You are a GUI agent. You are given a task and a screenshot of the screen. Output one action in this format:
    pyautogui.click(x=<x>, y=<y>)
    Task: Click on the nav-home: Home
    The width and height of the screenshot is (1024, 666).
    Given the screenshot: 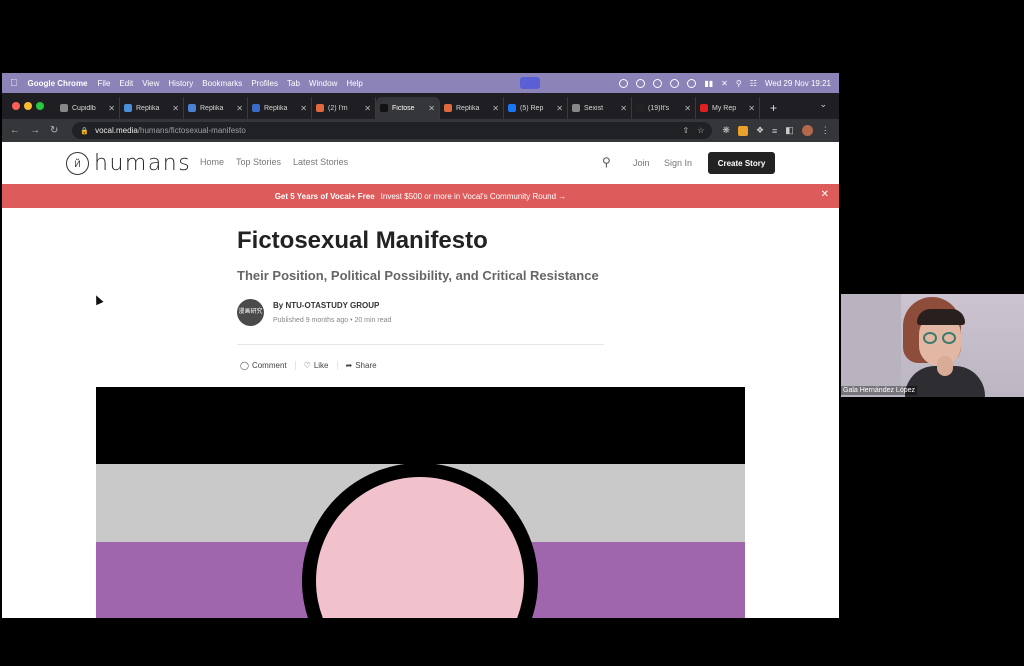 What is the action you would take?
    pyautogui.click(x=212, y=162)
    